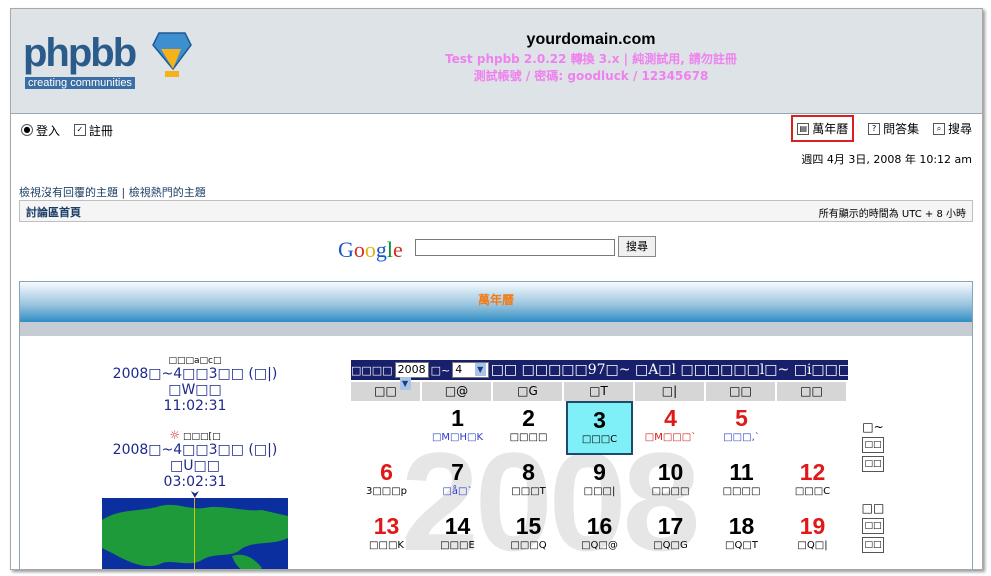 The width and height of the screenshot is (991, 576). What do you see at coordinates (669, 391) in the screenshot?
I see `weekday-thu: □|` at bounding box center [669, 391].